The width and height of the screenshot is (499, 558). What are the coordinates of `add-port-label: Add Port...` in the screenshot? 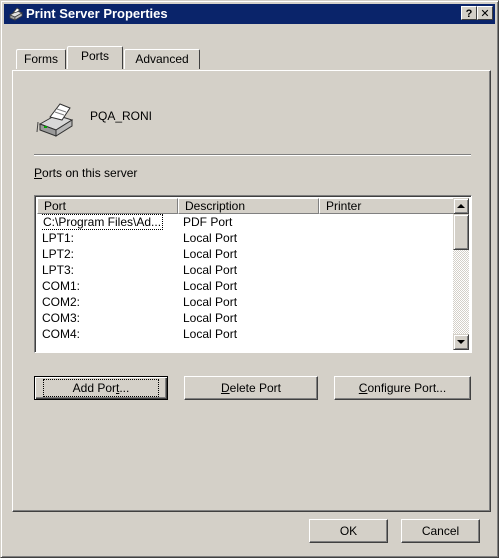 It's located at (101, 388).